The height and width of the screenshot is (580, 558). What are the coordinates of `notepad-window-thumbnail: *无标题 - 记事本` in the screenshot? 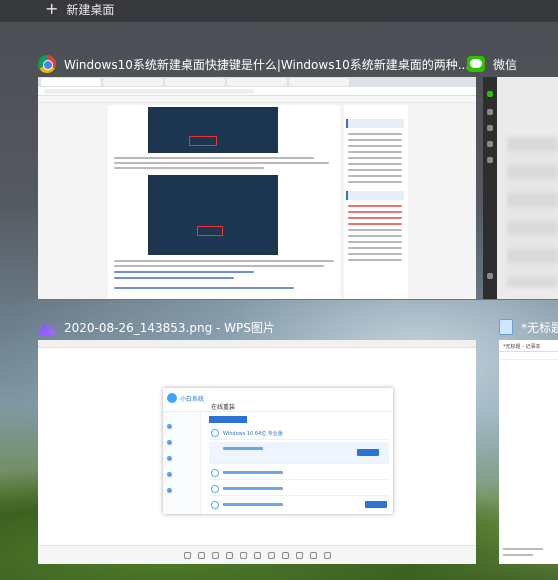 It's located at (528, 452).